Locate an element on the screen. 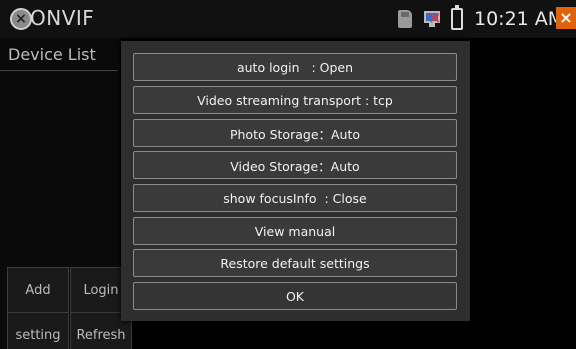  ok-button: OK is located at coordinates (295, 296).